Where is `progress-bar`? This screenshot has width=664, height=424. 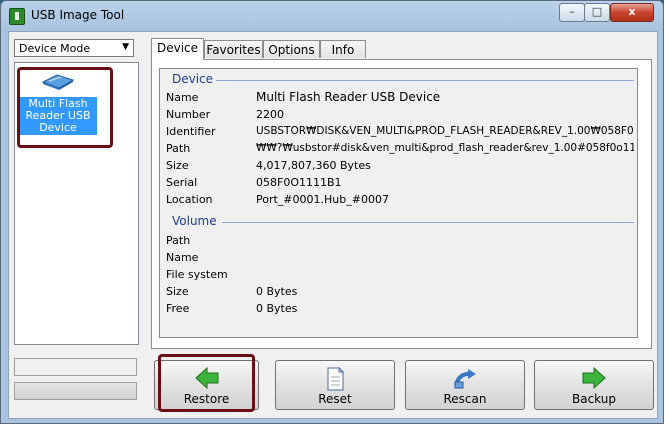 progress-bar is located at coordinates (75, 391).